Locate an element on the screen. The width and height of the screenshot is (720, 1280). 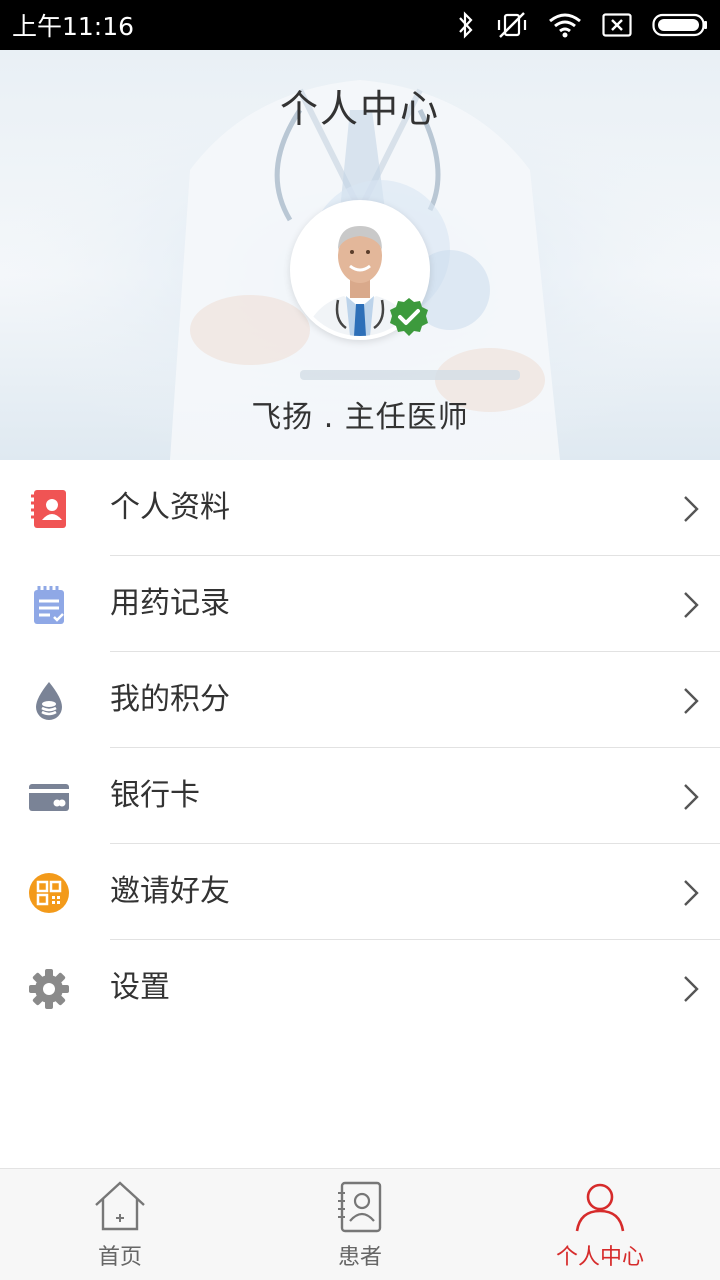
avatar-container is located at coordinates (360, 270).